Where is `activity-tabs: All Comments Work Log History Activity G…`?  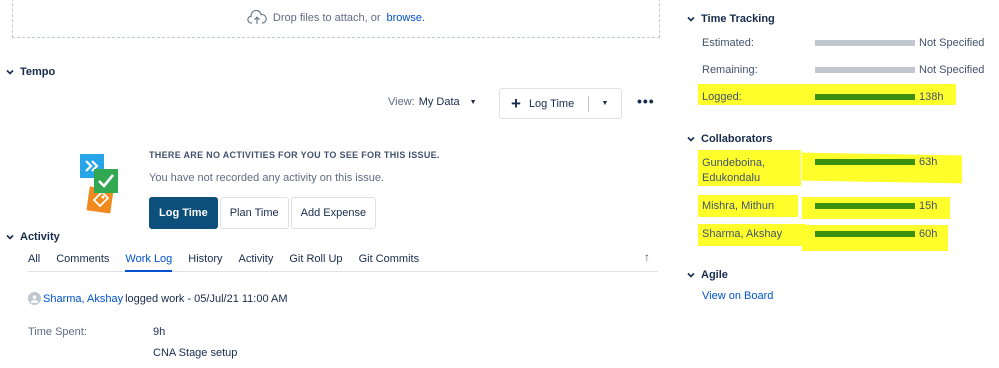
activity-tabs: All Comments Work Log History Activity G… is located at coordinates (343, 262).